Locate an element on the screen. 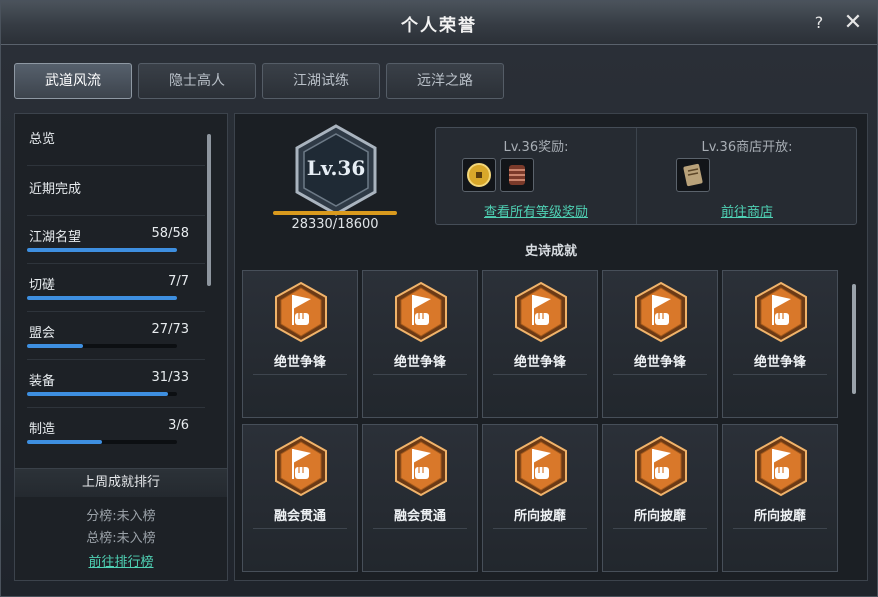 The image size is (878, 597). nav-item-recent: 近期完成 is located at coordinates (116, 192).